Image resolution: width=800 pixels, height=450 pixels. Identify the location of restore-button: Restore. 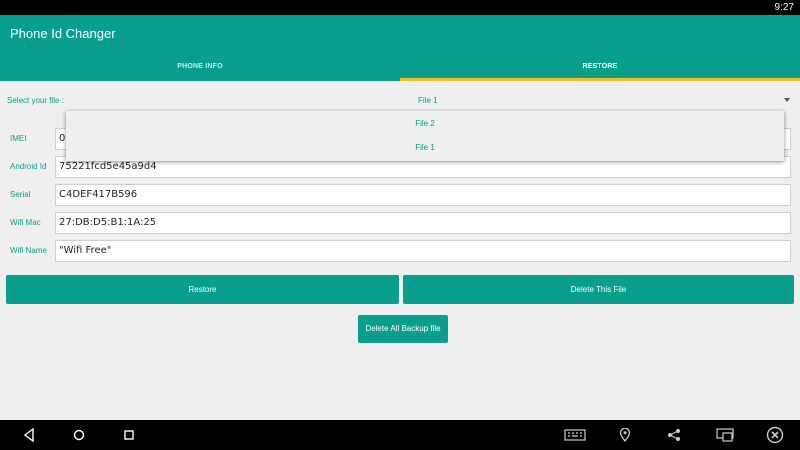
(202, 289).